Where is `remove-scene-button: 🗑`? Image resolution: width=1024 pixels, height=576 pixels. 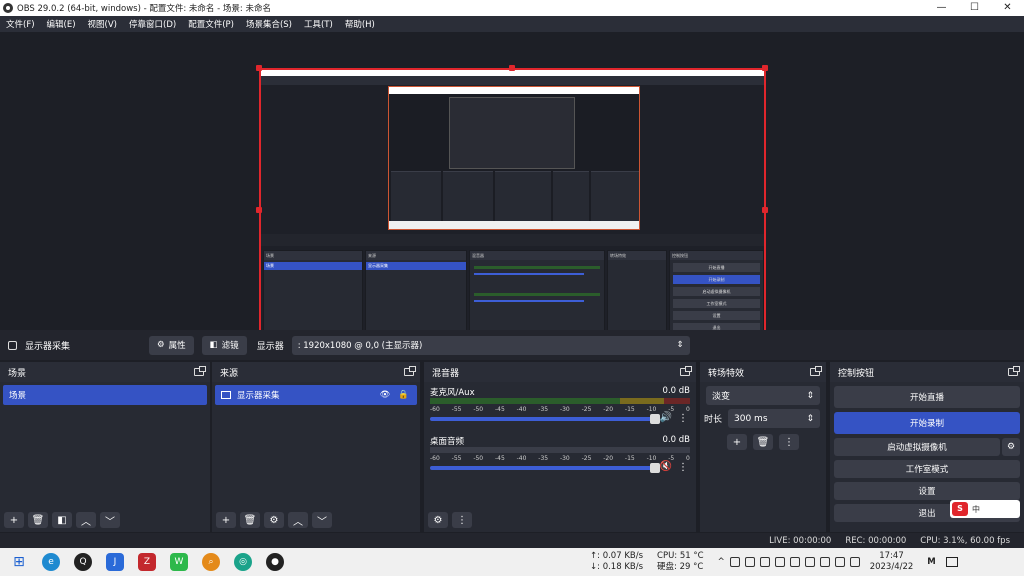
remove-scene-button: 🗑 is located at coordinates (38, 520).